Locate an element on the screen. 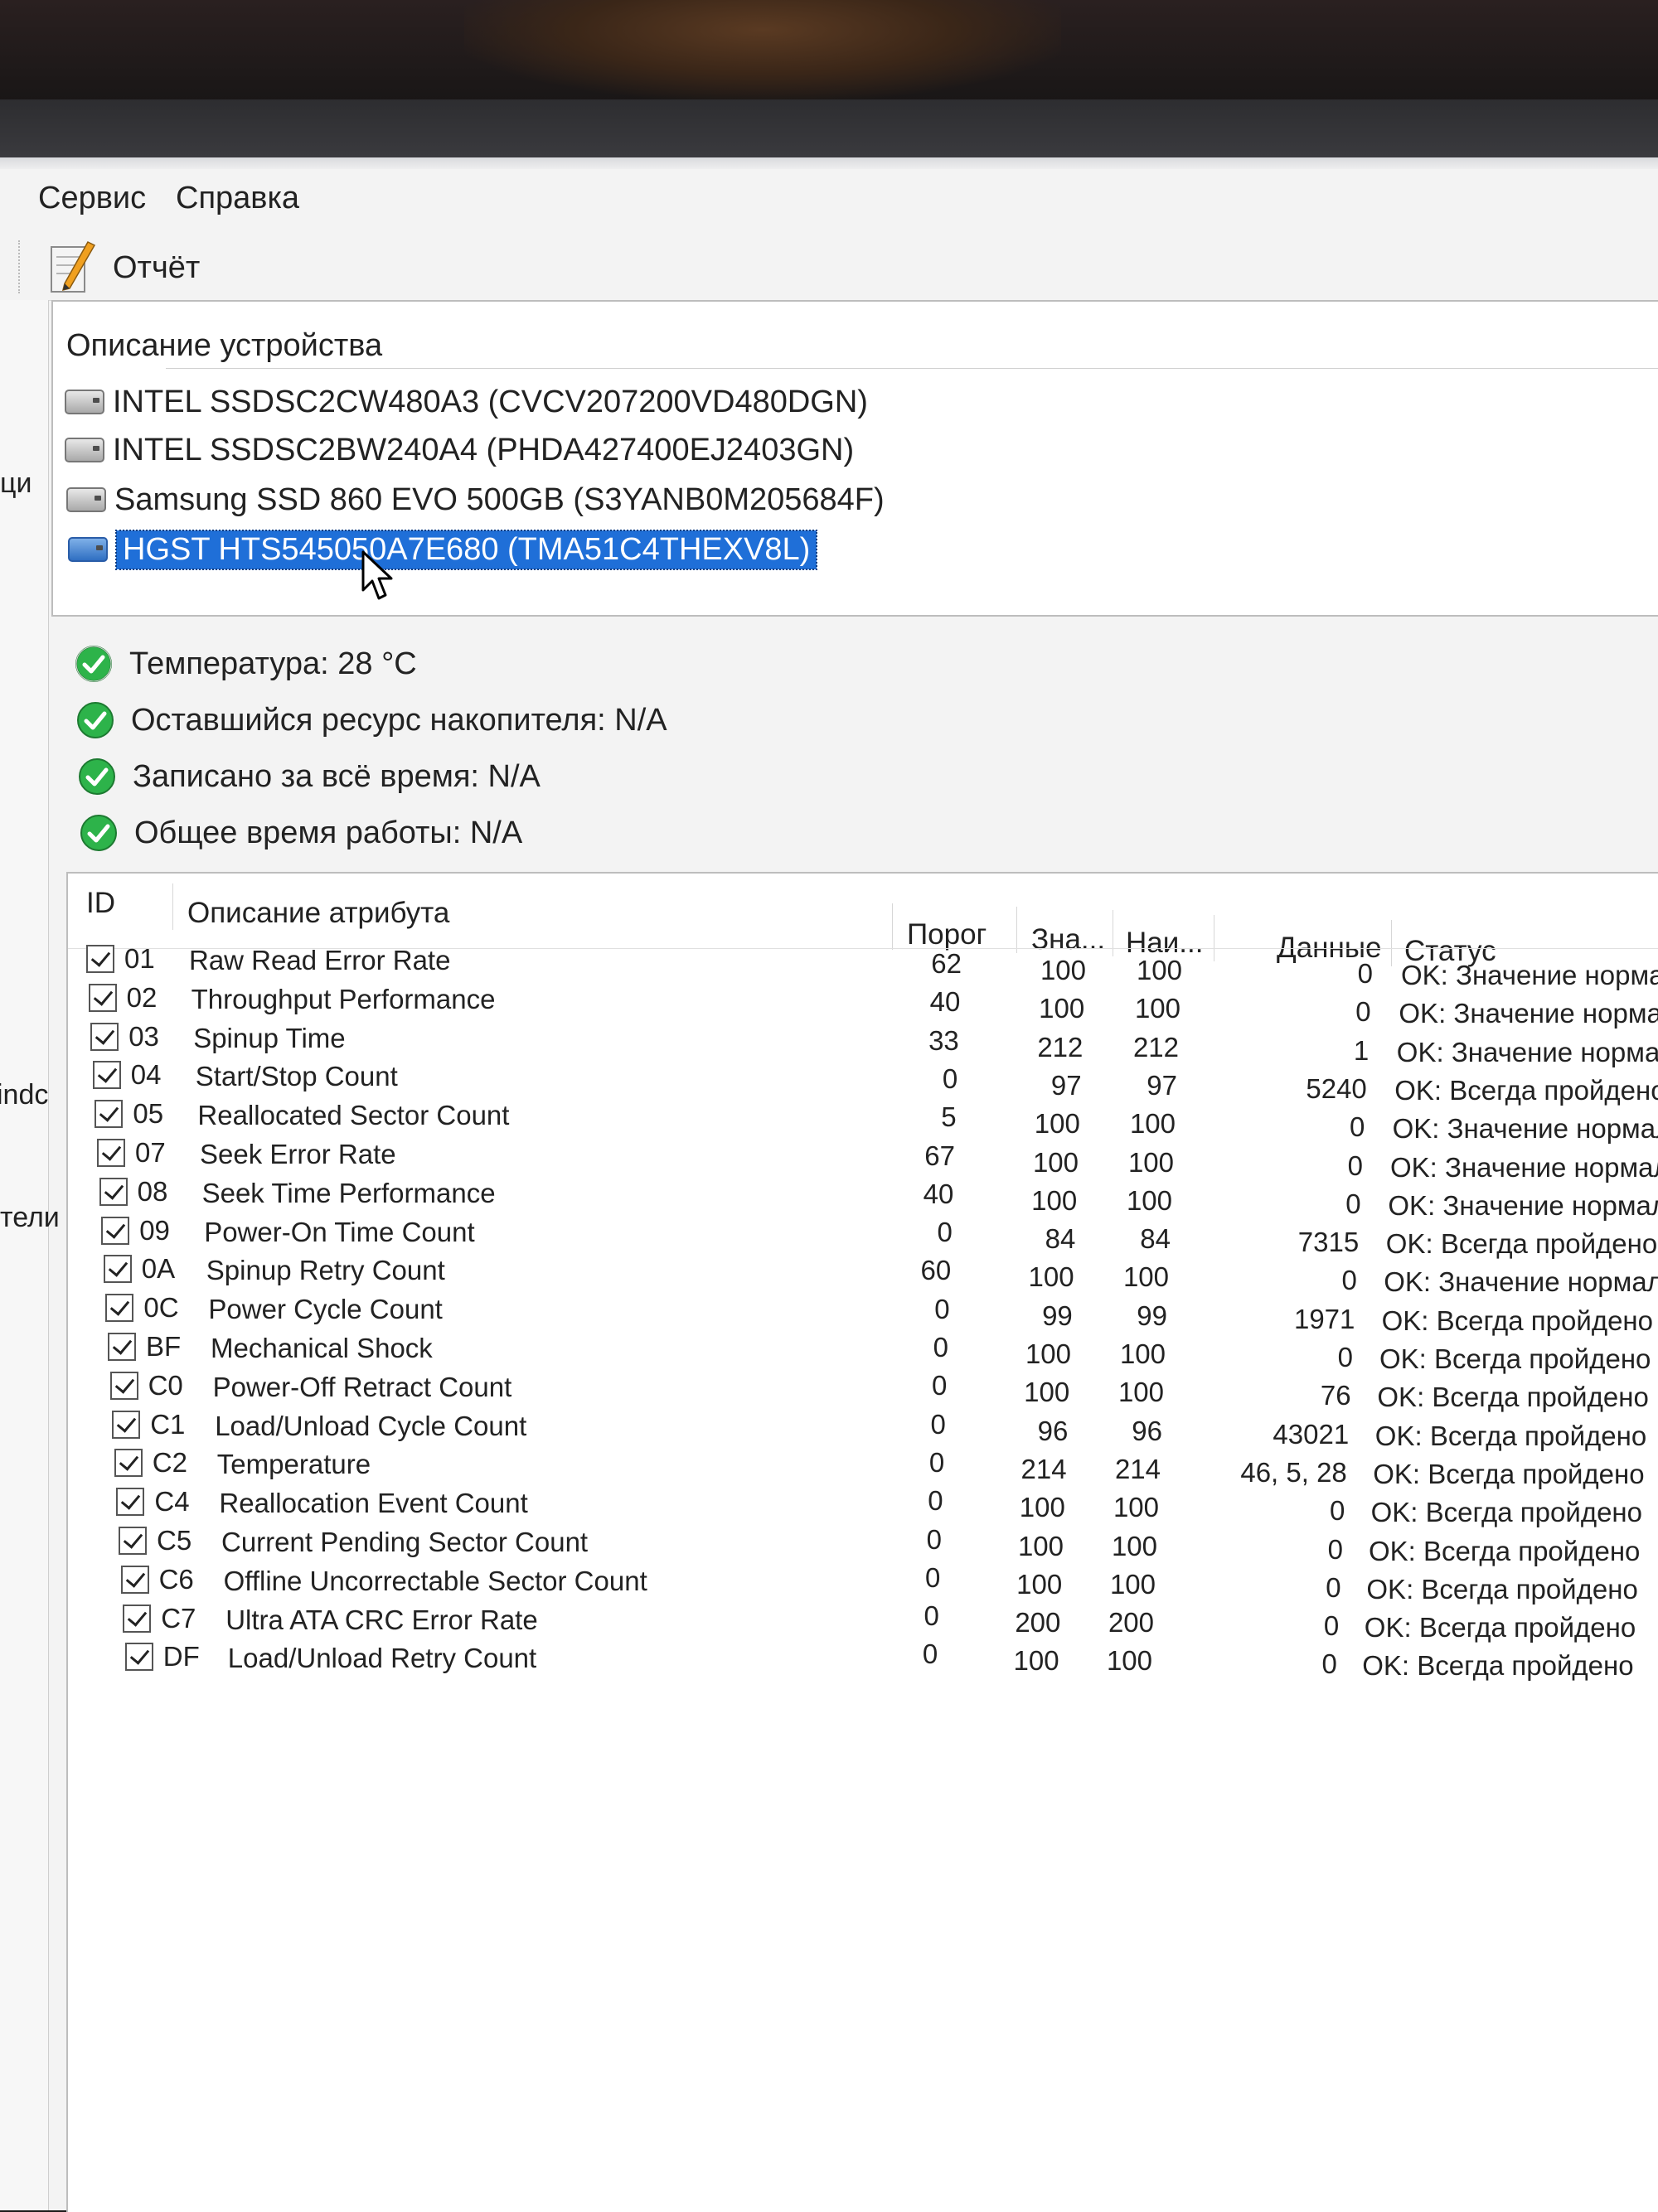  attribute-threshold: 5 is located at coordinates (949, 1117).